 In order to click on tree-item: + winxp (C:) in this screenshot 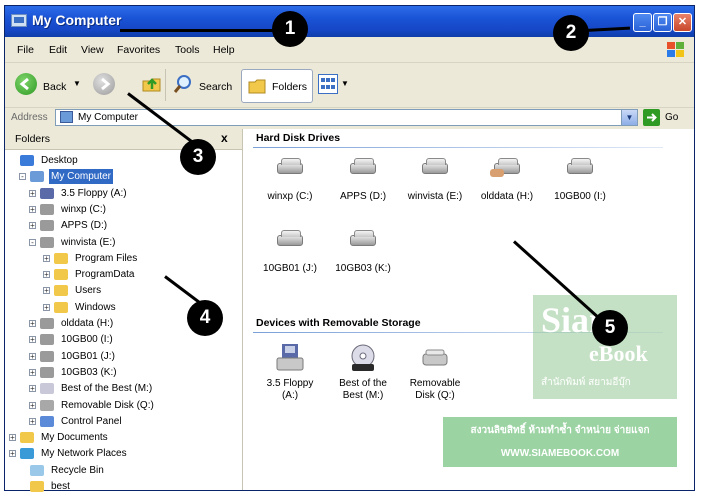, I will do `click(123, 209)`.